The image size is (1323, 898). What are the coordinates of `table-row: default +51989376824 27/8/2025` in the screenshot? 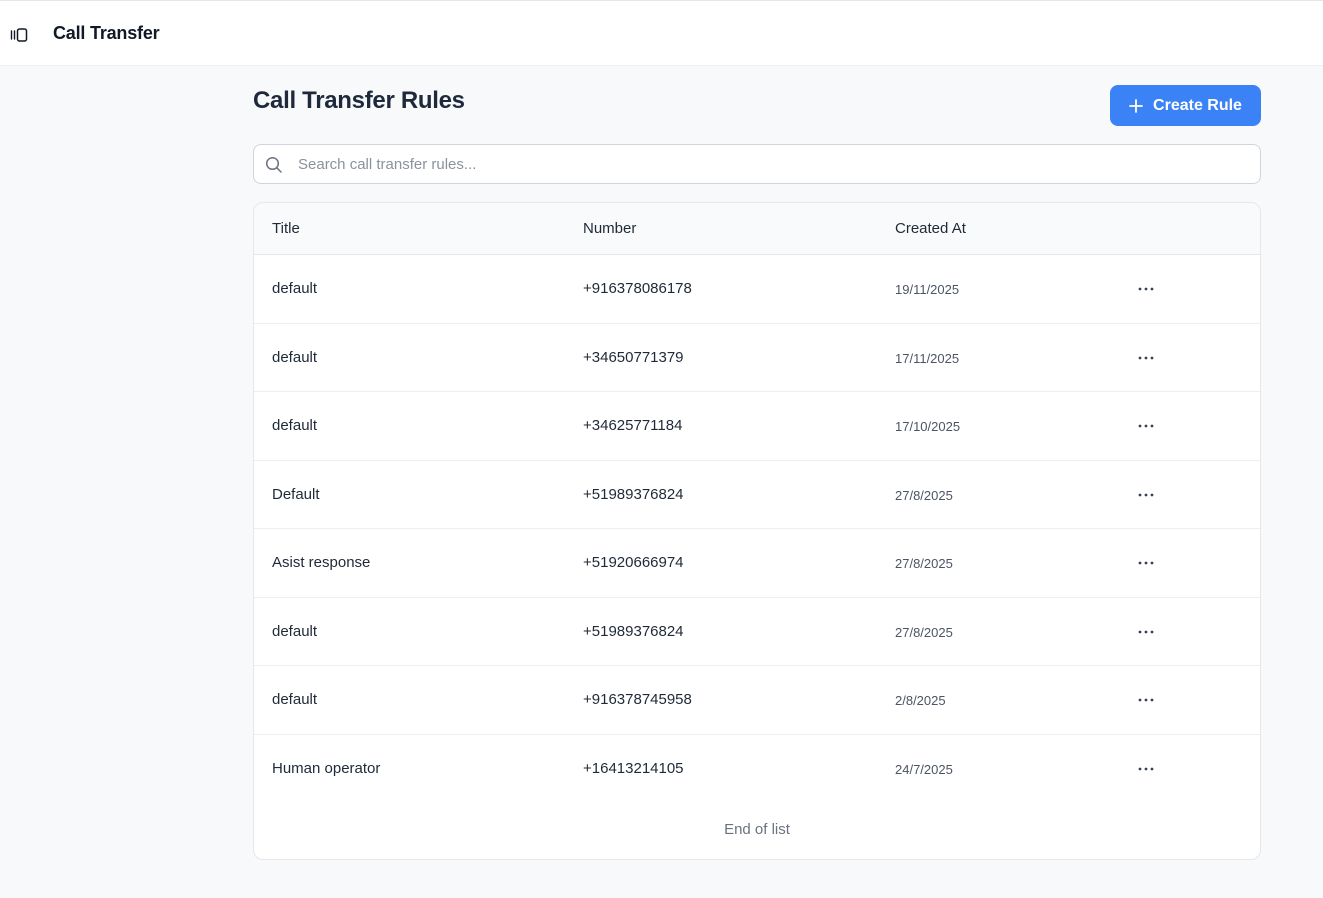 It's located at (757, 631).